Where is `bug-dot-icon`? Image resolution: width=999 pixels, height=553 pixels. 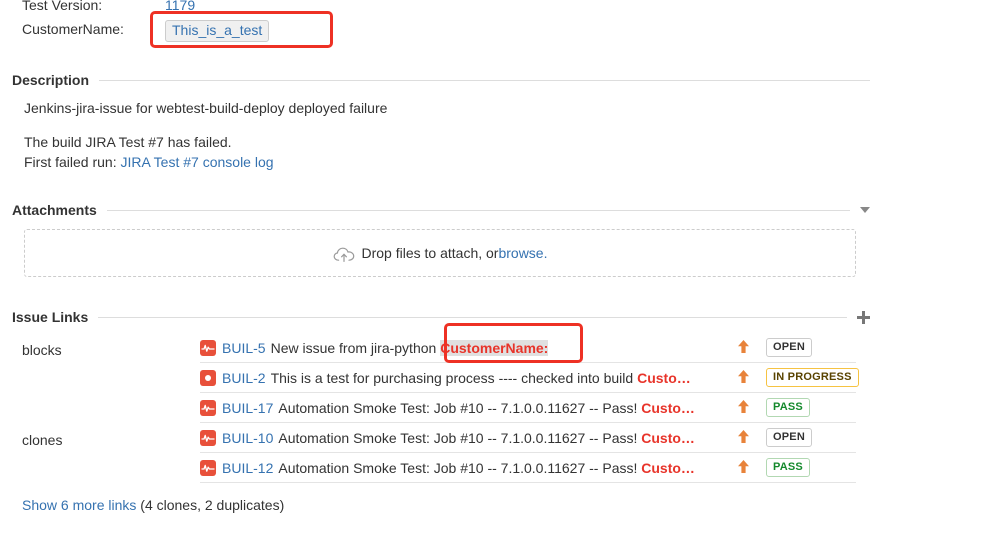
bug-dot-icon is located at coordinates (208, 377).